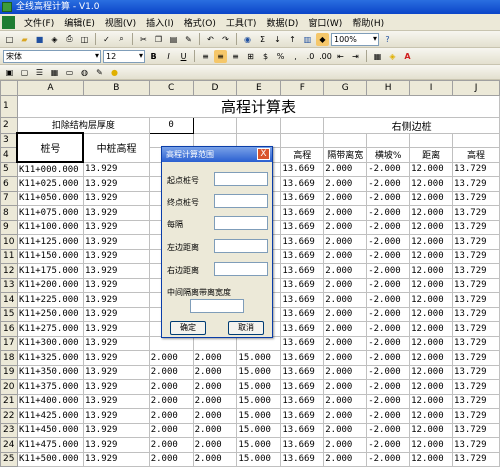 The height and width of the screenshot is (467, 500). Describe the element at coordinates (217, 306) in the screenshot. I see `median-width-input` at that location.